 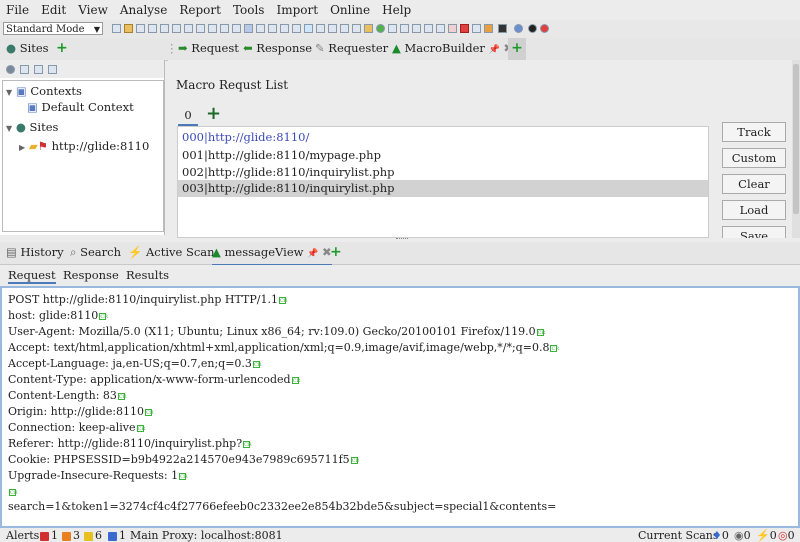 I want to click on gear-icon, so click(x=10, y=69).